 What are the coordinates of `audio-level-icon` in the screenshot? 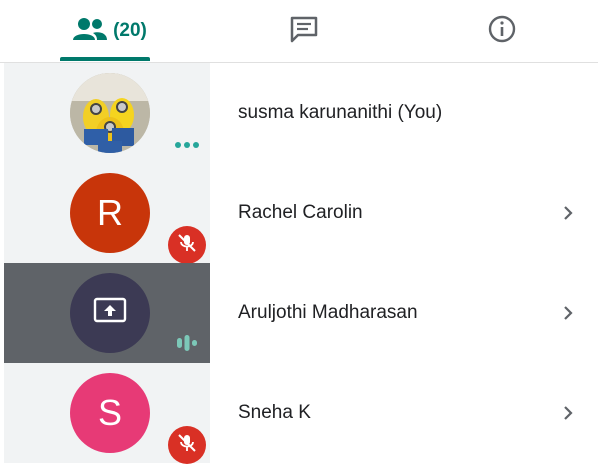 It's located at (187, 345).